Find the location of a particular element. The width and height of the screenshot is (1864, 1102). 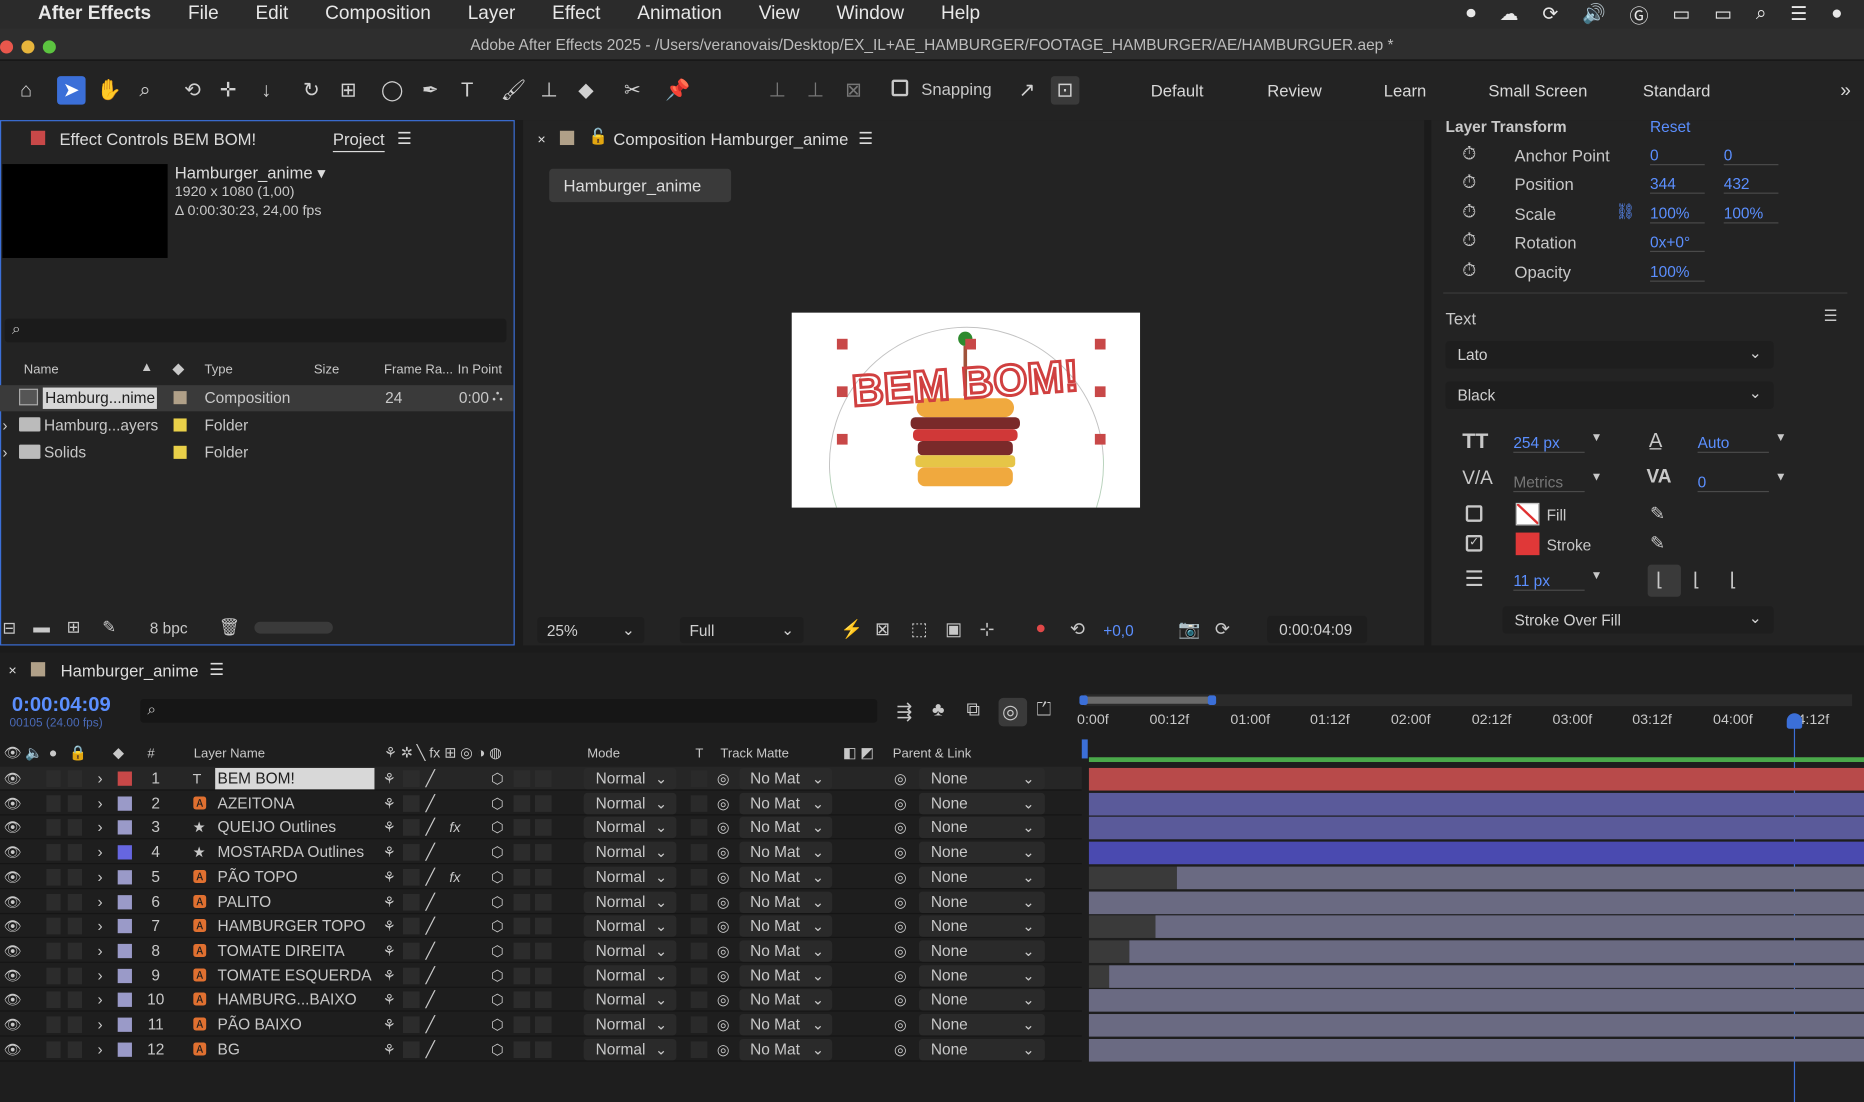

time-navigator-start is located at coordinates (1084, 749).